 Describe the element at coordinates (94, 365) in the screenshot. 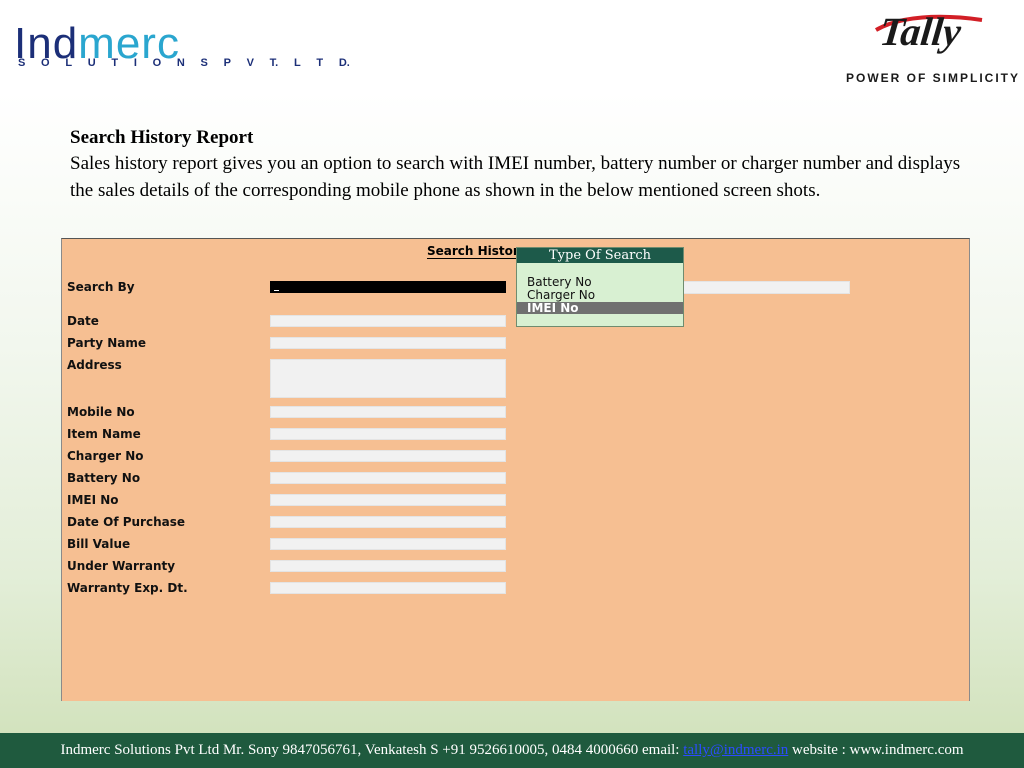

I see `label-address: Address` at that location.